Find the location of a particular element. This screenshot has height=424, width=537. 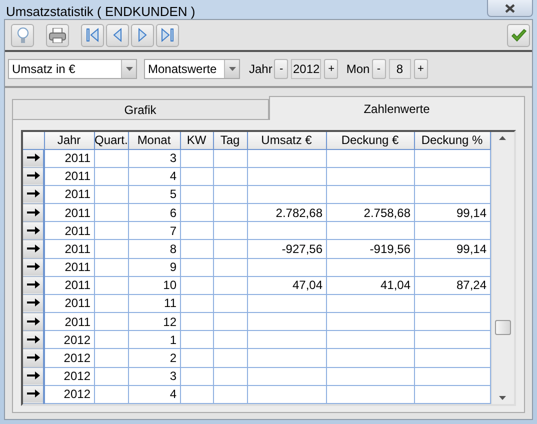

column-header: Monat is located at coordinates (154, 140).